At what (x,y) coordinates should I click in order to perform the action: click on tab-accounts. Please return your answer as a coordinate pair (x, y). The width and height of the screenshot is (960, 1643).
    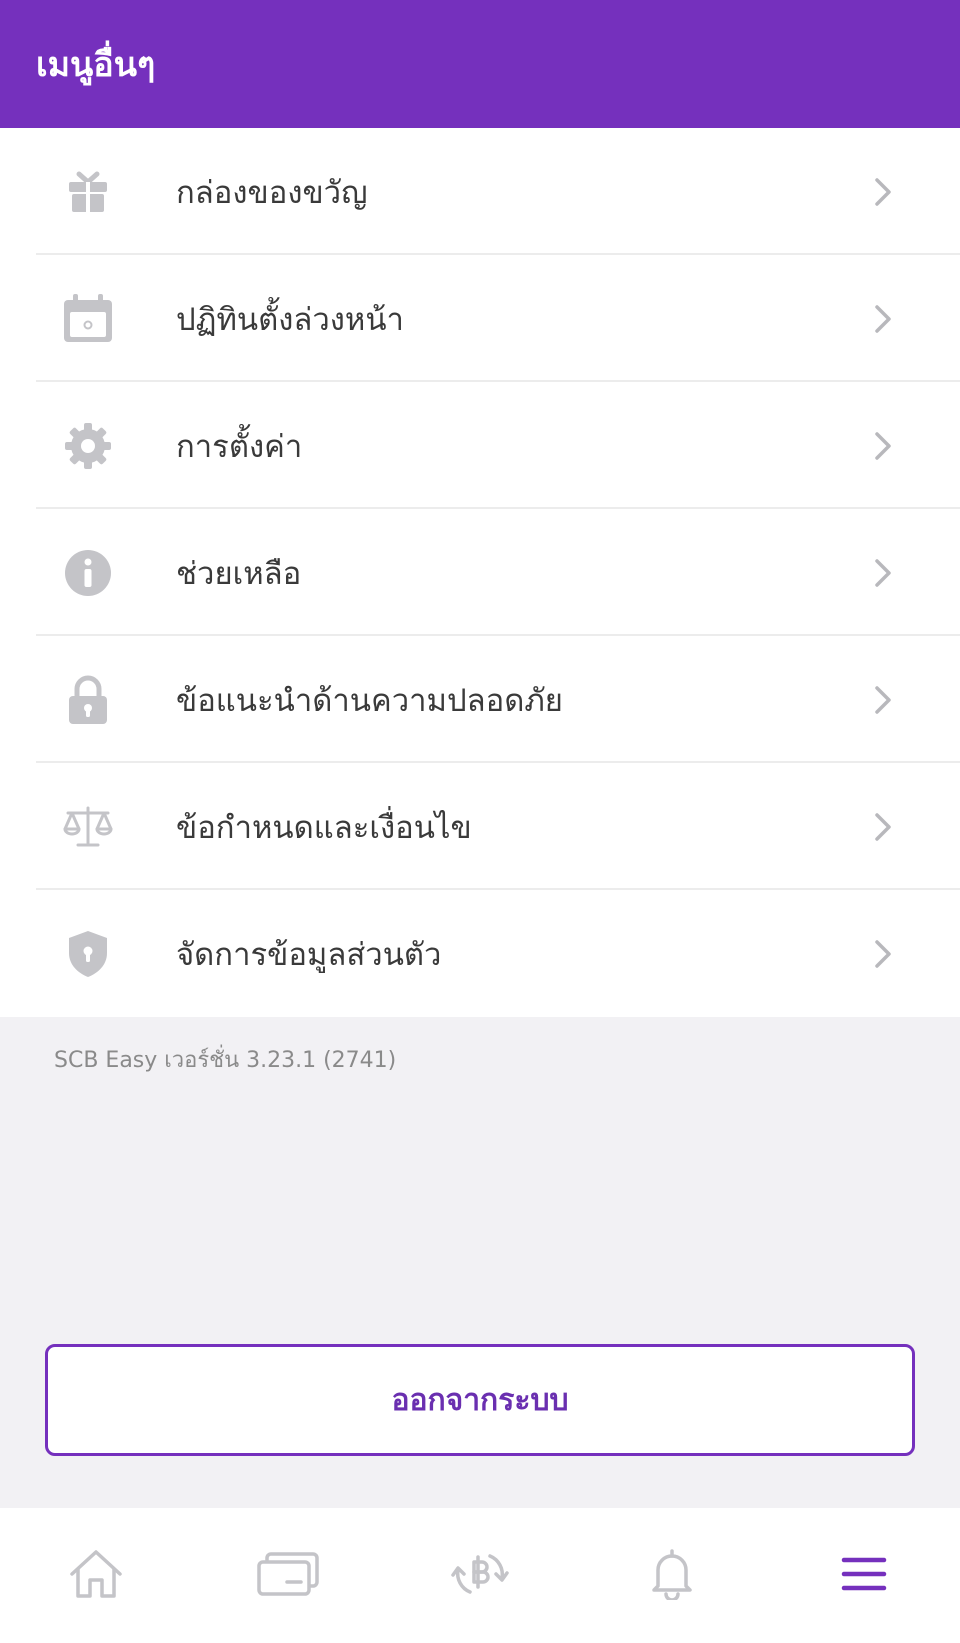
    Looking at the image, I should click on (288, 1575).